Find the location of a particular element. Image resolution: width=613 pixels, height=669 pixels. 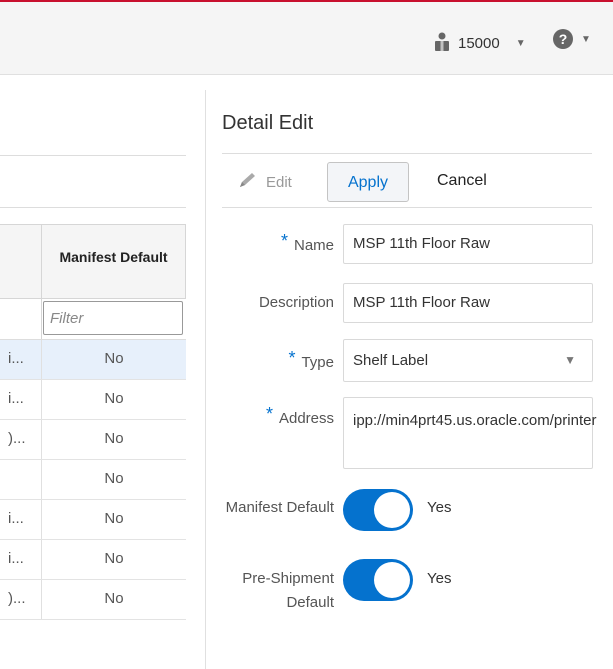

cancel-button: Cancel is located at coordinates (462, 181).